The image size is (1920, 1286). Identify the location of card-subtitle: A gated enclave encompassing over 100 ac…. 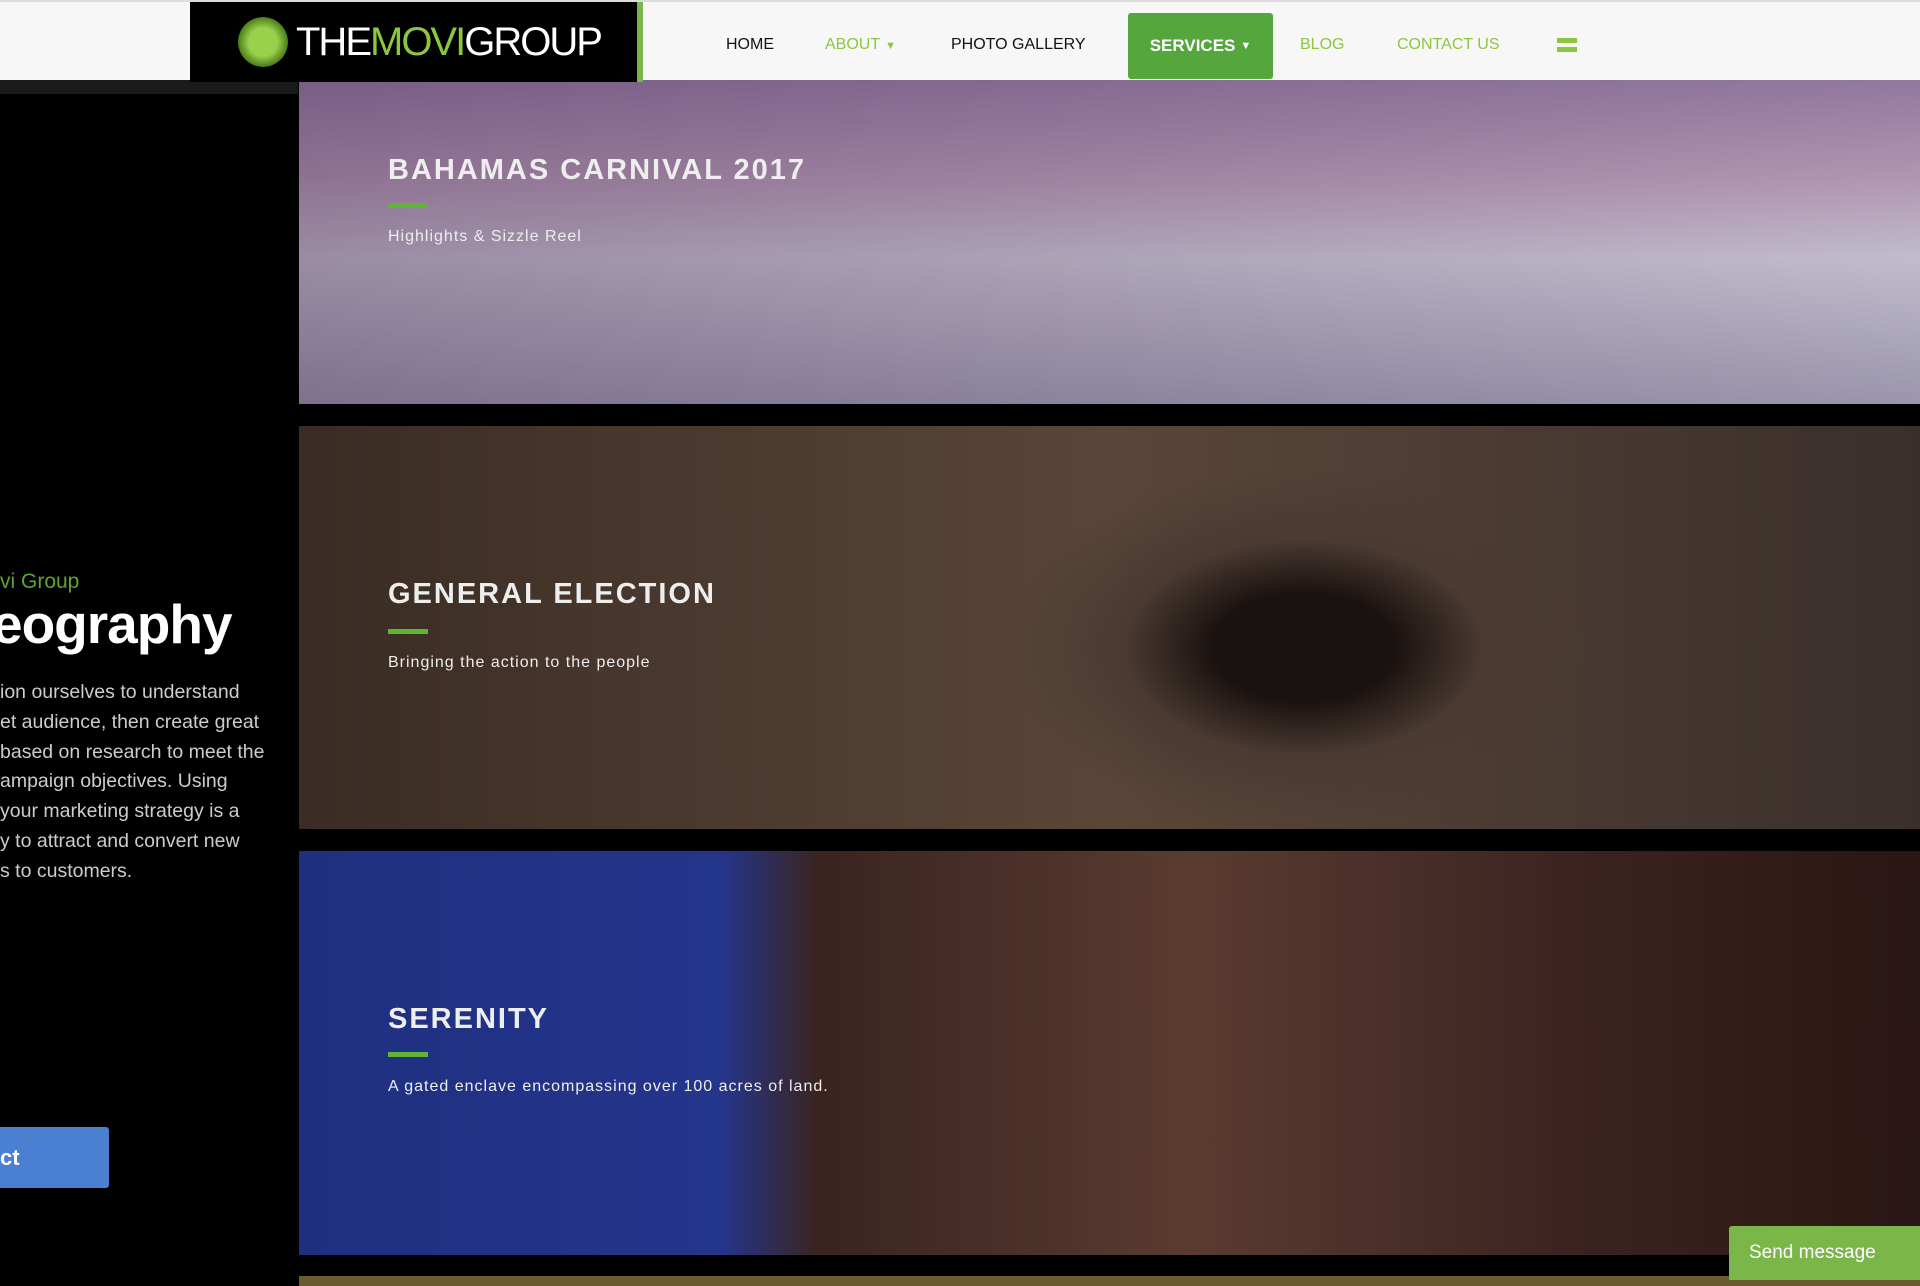
(608, 1086).